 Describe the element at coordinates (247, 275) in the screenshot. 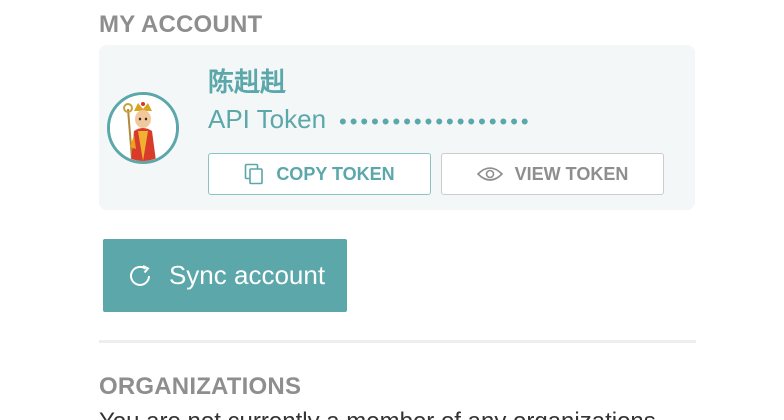

I see `sync-account-label: Sync account` at that location.